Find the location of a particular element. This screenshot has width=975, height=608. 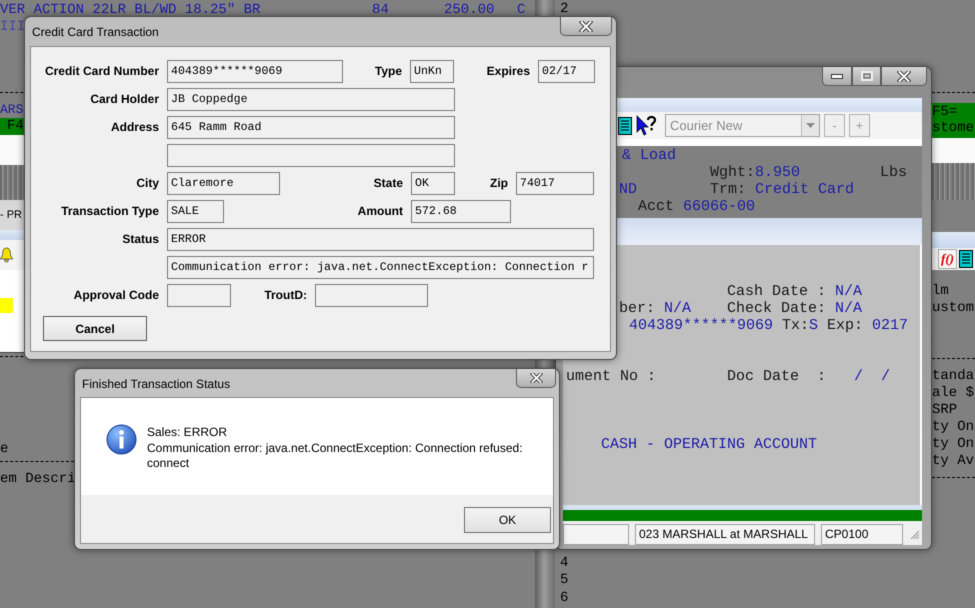

terminal-text: ument No : is located at coordinates (611, 376).